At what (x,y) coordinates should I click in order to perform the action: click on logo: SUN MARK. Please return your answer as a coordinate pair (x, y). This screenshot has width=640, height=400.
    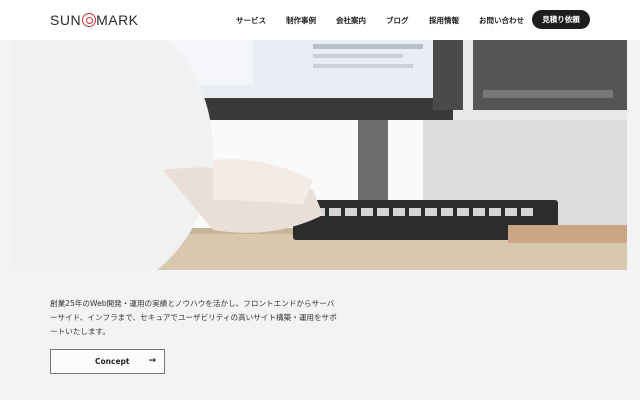
    Looking at the image, I should click on (94, 20).